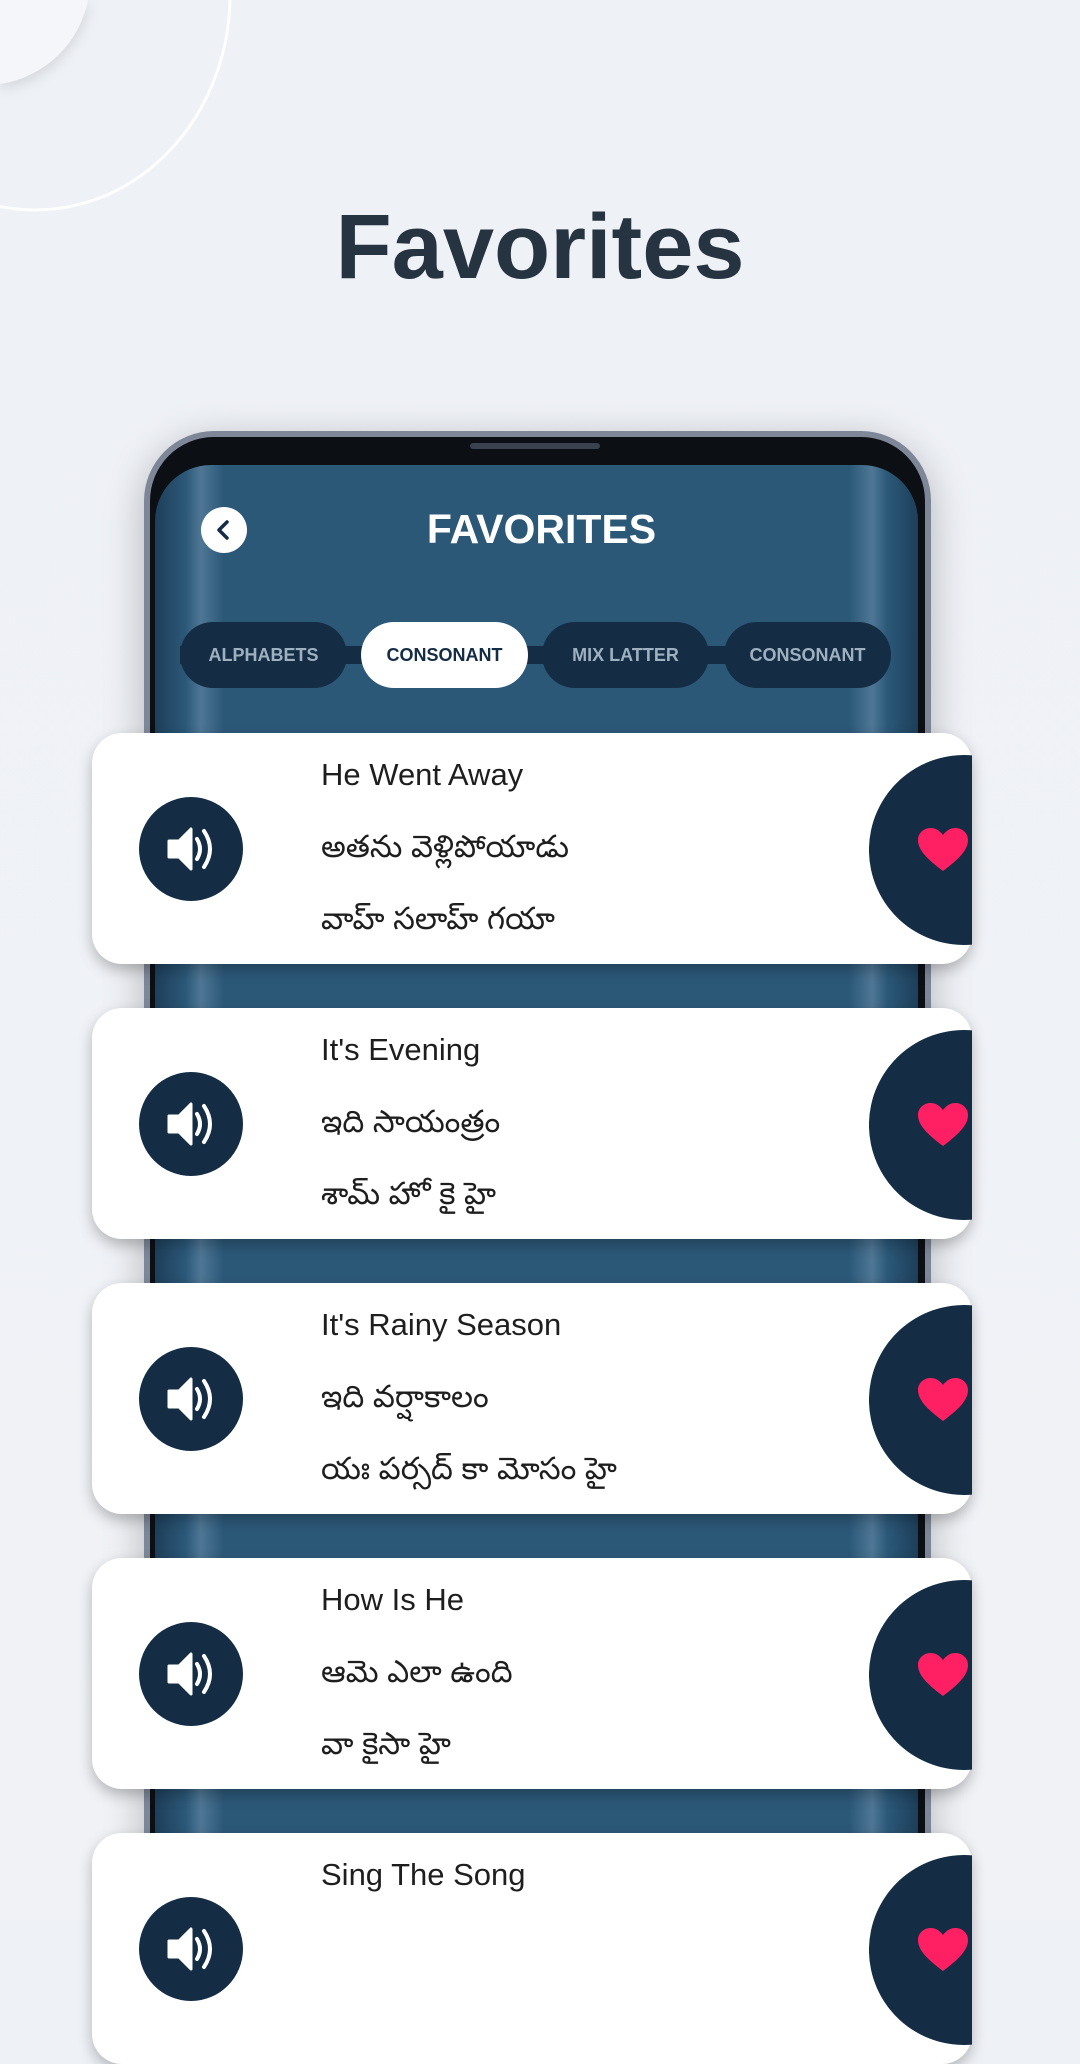 This screenshot has width=1080, height=2064. Describe the element at coordinates (540, 247) in the screenshot. I see `page-headline: Favorites` at that location.